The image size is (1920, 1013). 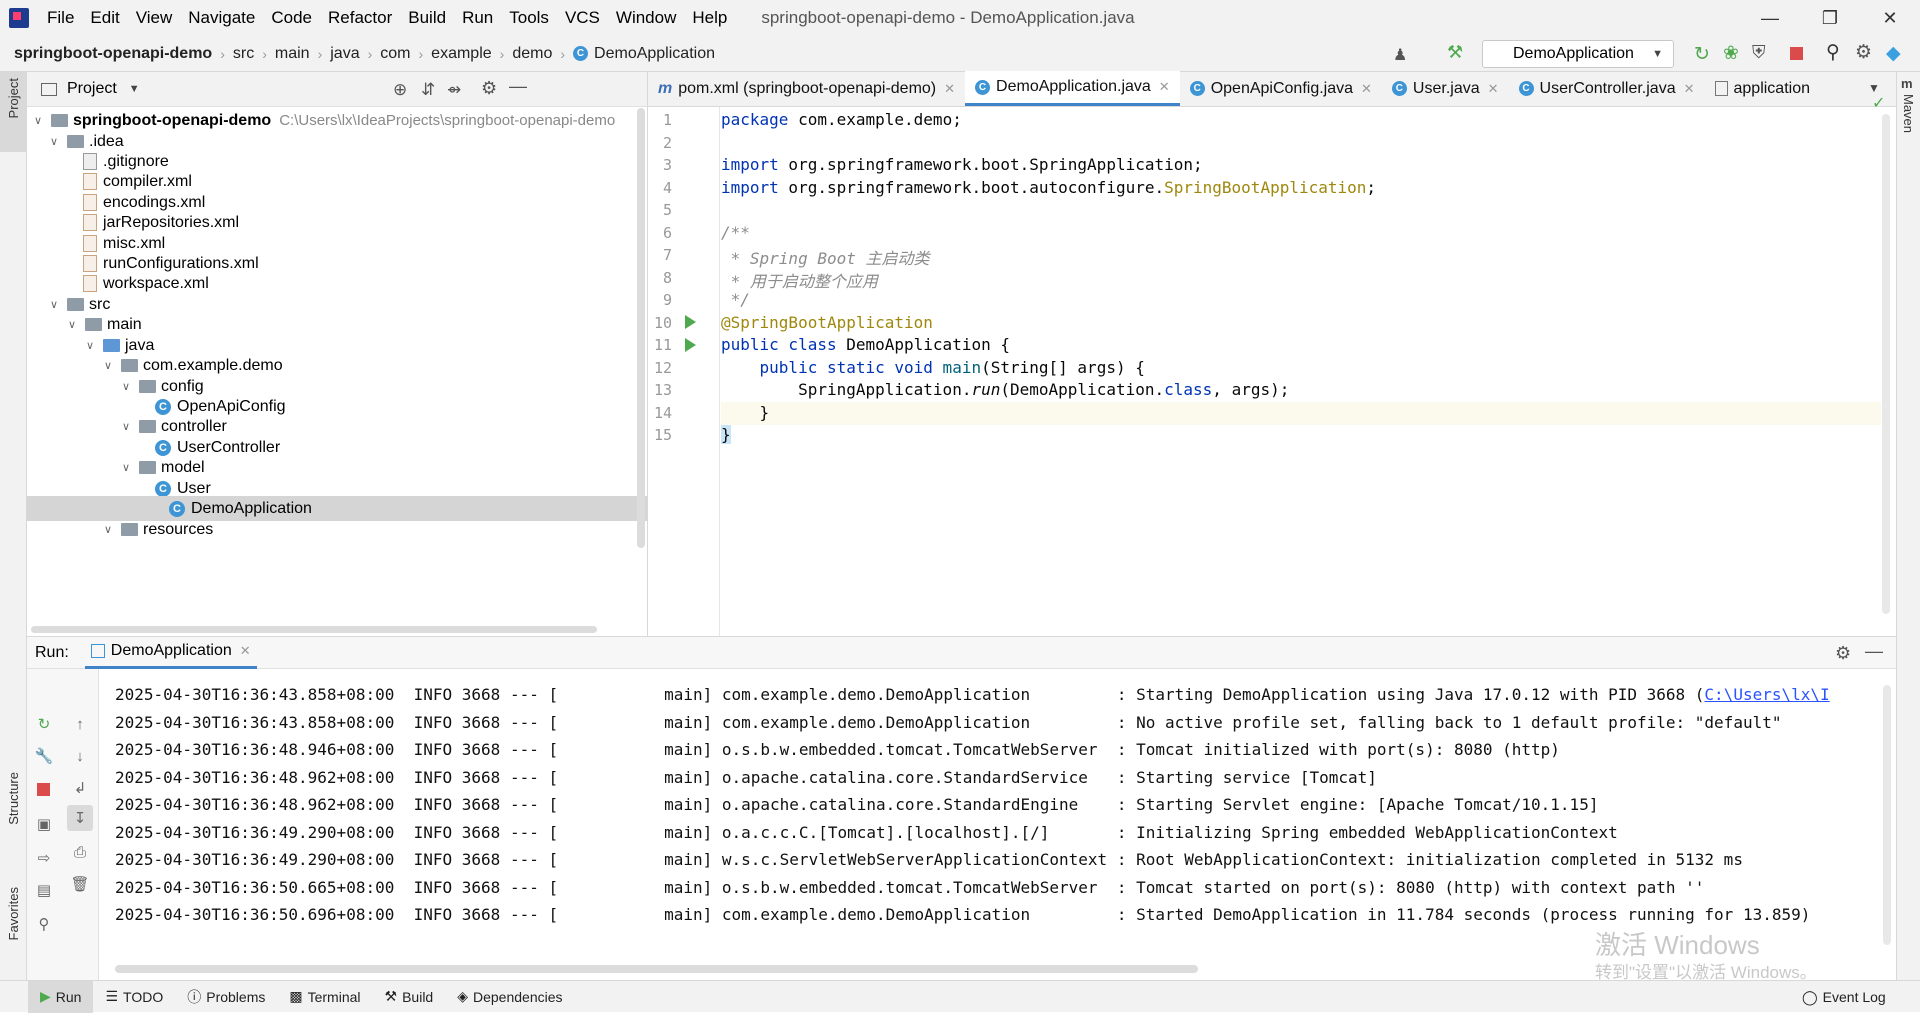 I want to click on menu-tools: Tools, so click(x=529, y=18).